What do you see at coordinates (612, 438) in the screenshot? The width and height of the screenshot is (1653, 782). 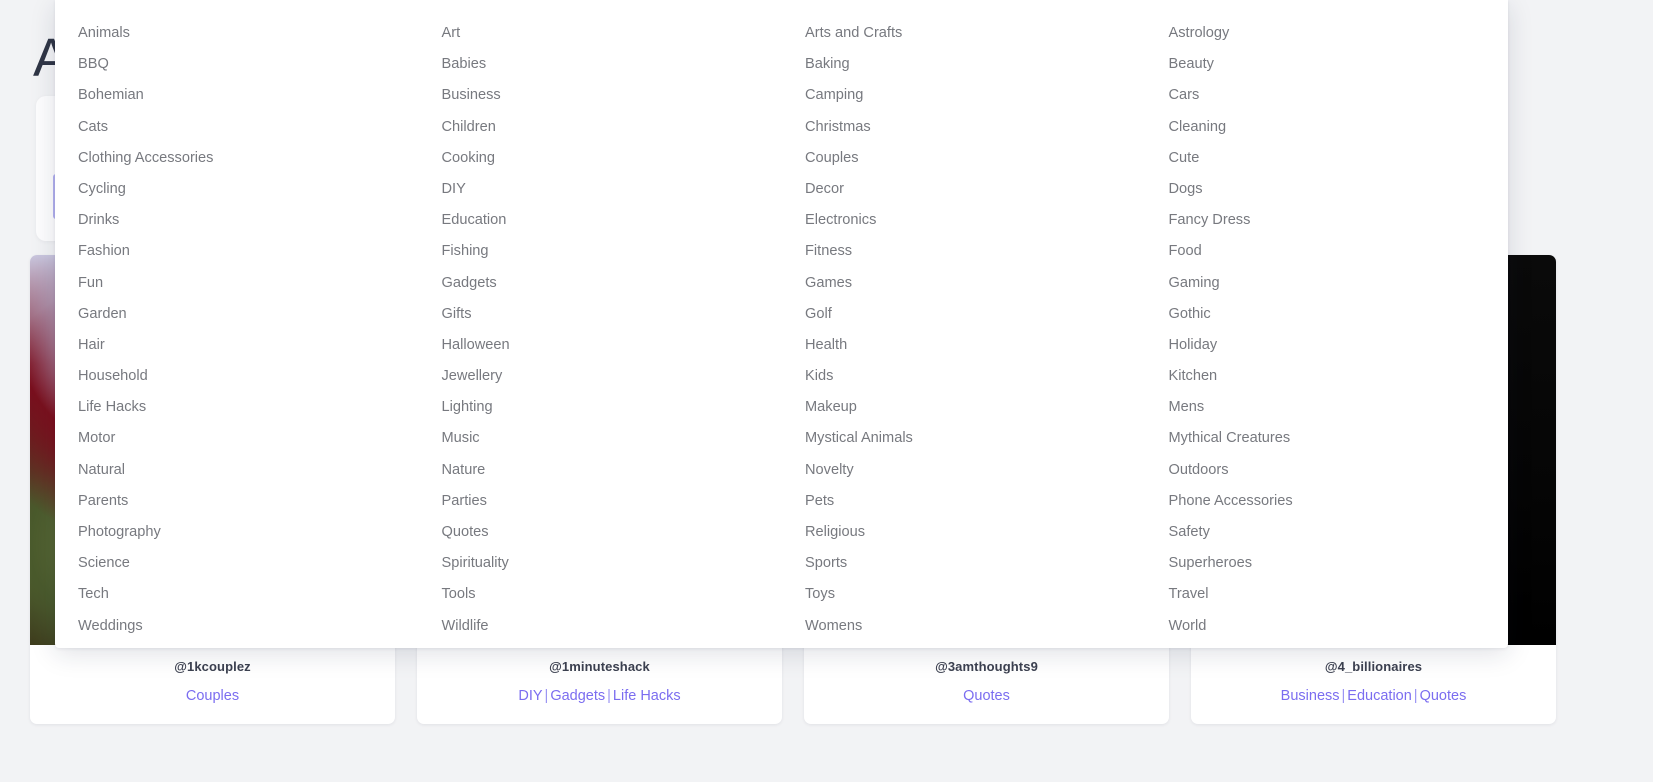 I see `category-menu-item: Music` at bounding box center [612, 438].